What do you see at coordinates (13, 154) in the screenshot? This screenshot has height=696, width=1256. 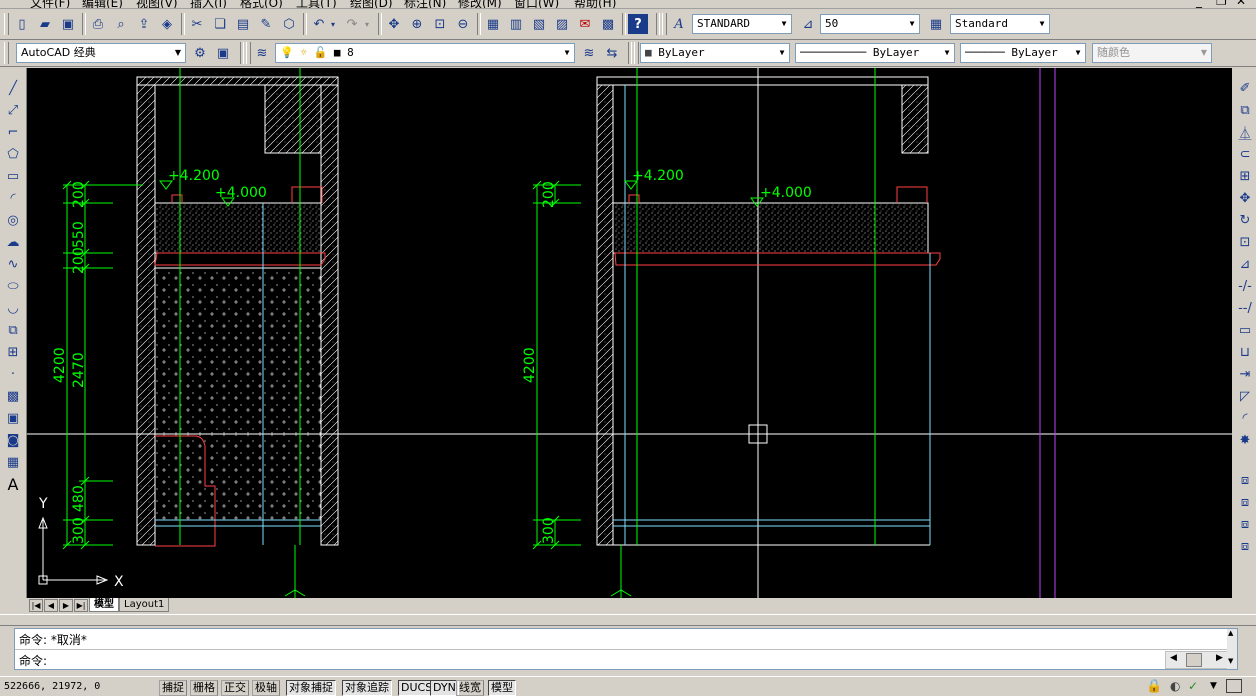 I see `polygon-icon: ⬠` at bounding box center [13, 154].